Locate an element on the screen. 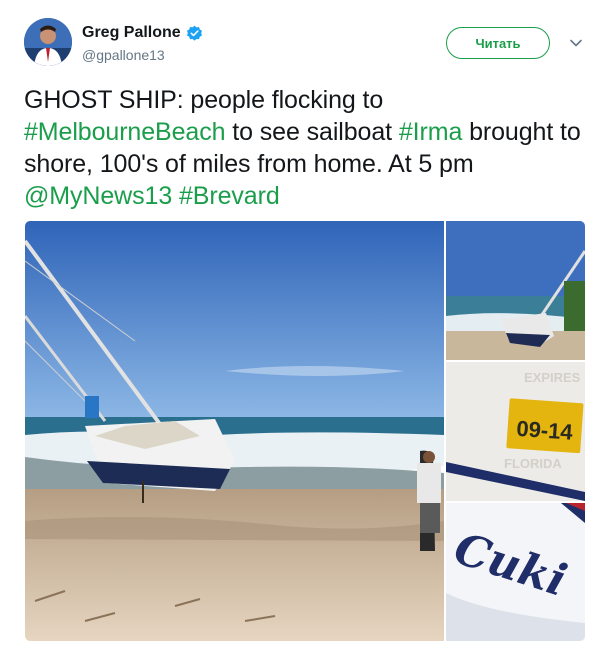 This screenshot has width=607, height=656. tweet-header: Greg Pallone @gpallone13 Читать is located at coordinates (307, 44).